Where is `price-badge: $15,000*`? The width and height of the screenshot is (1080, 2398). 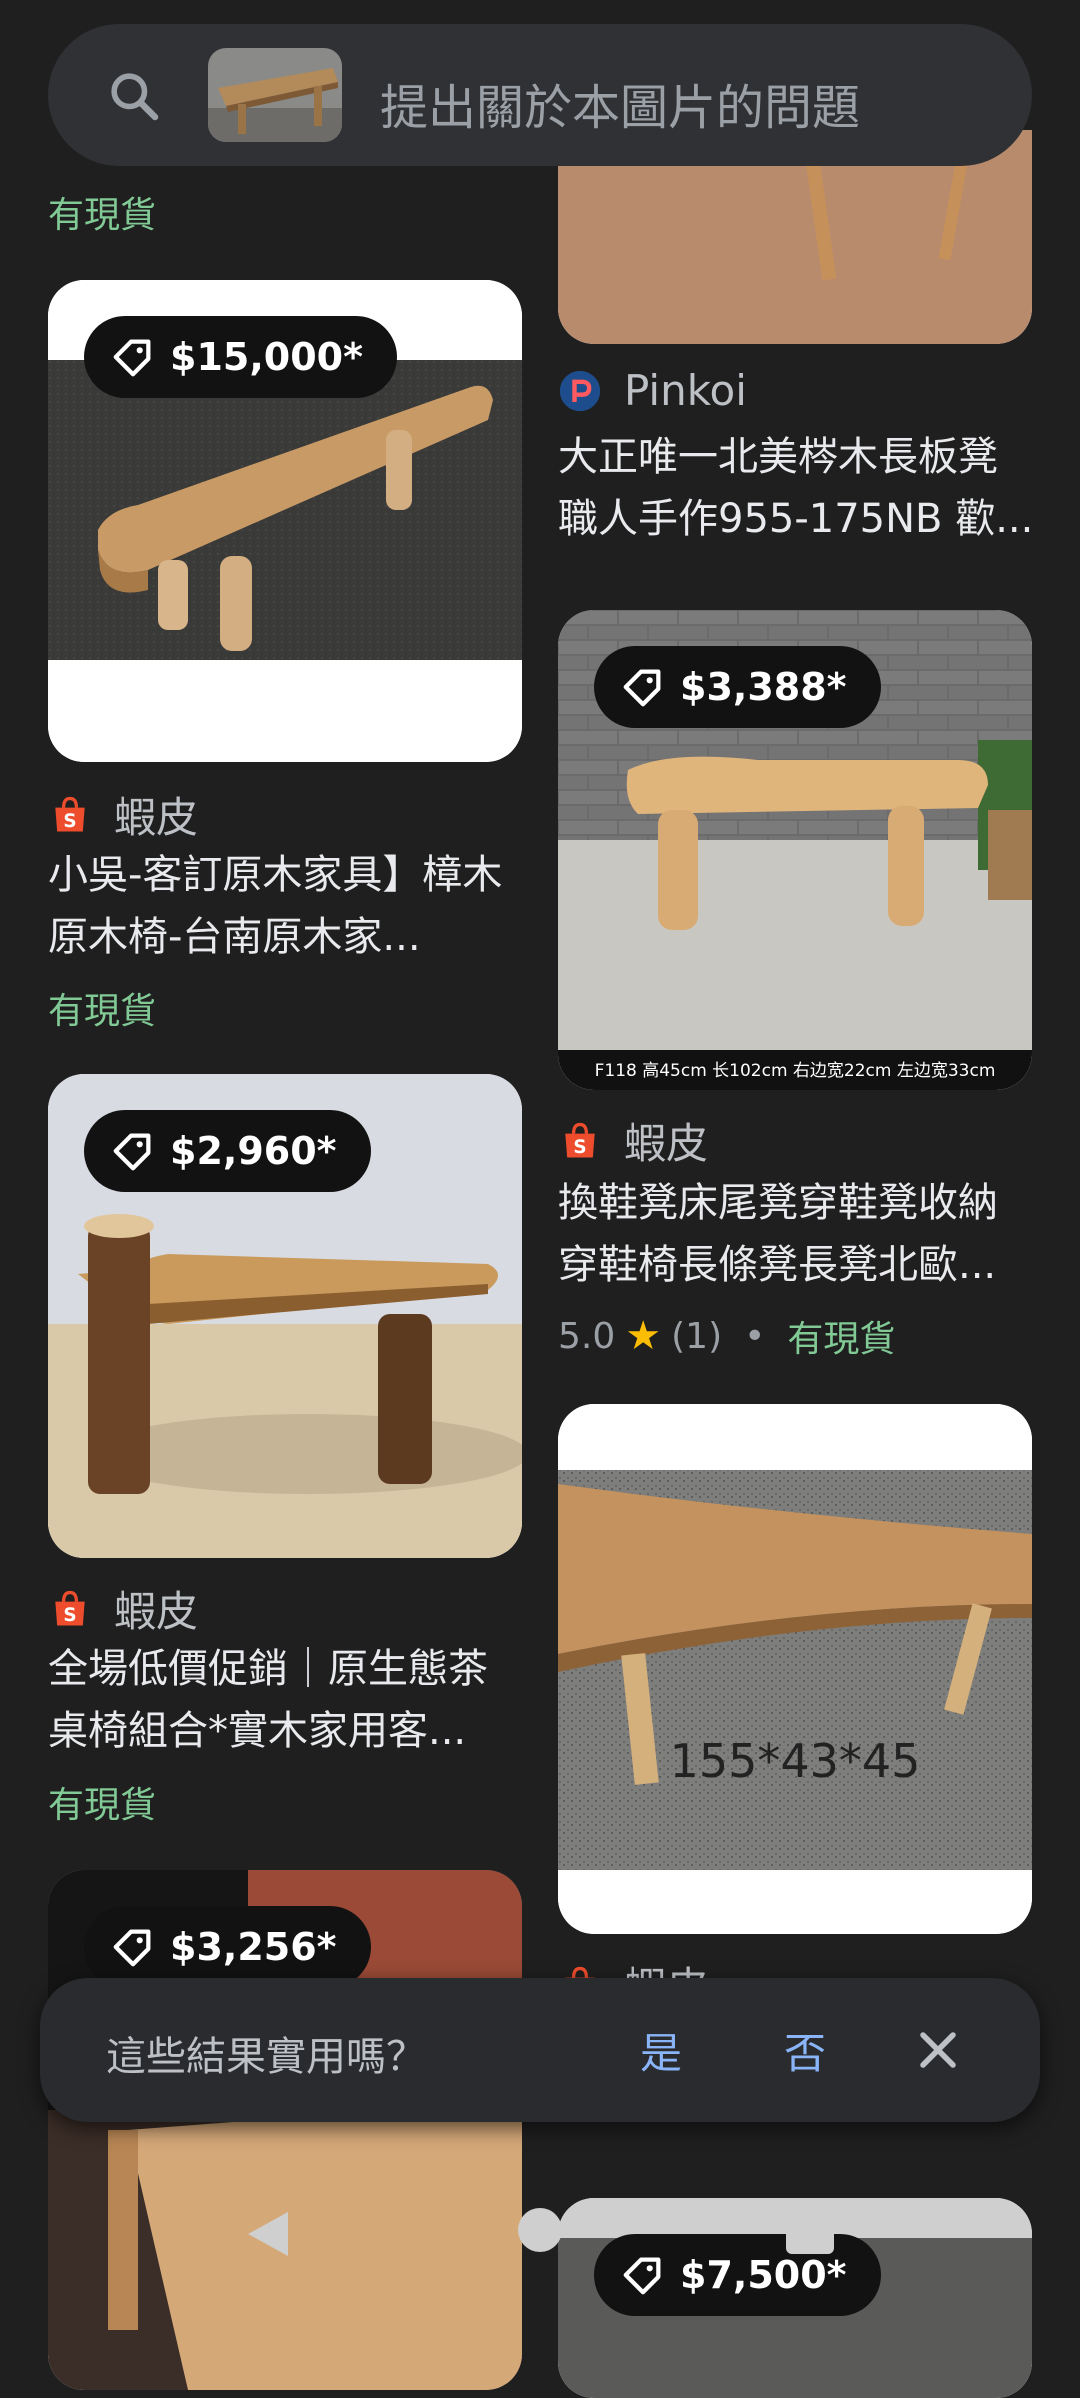 price-badge: $15,000* is located at coordinates (240, 357).